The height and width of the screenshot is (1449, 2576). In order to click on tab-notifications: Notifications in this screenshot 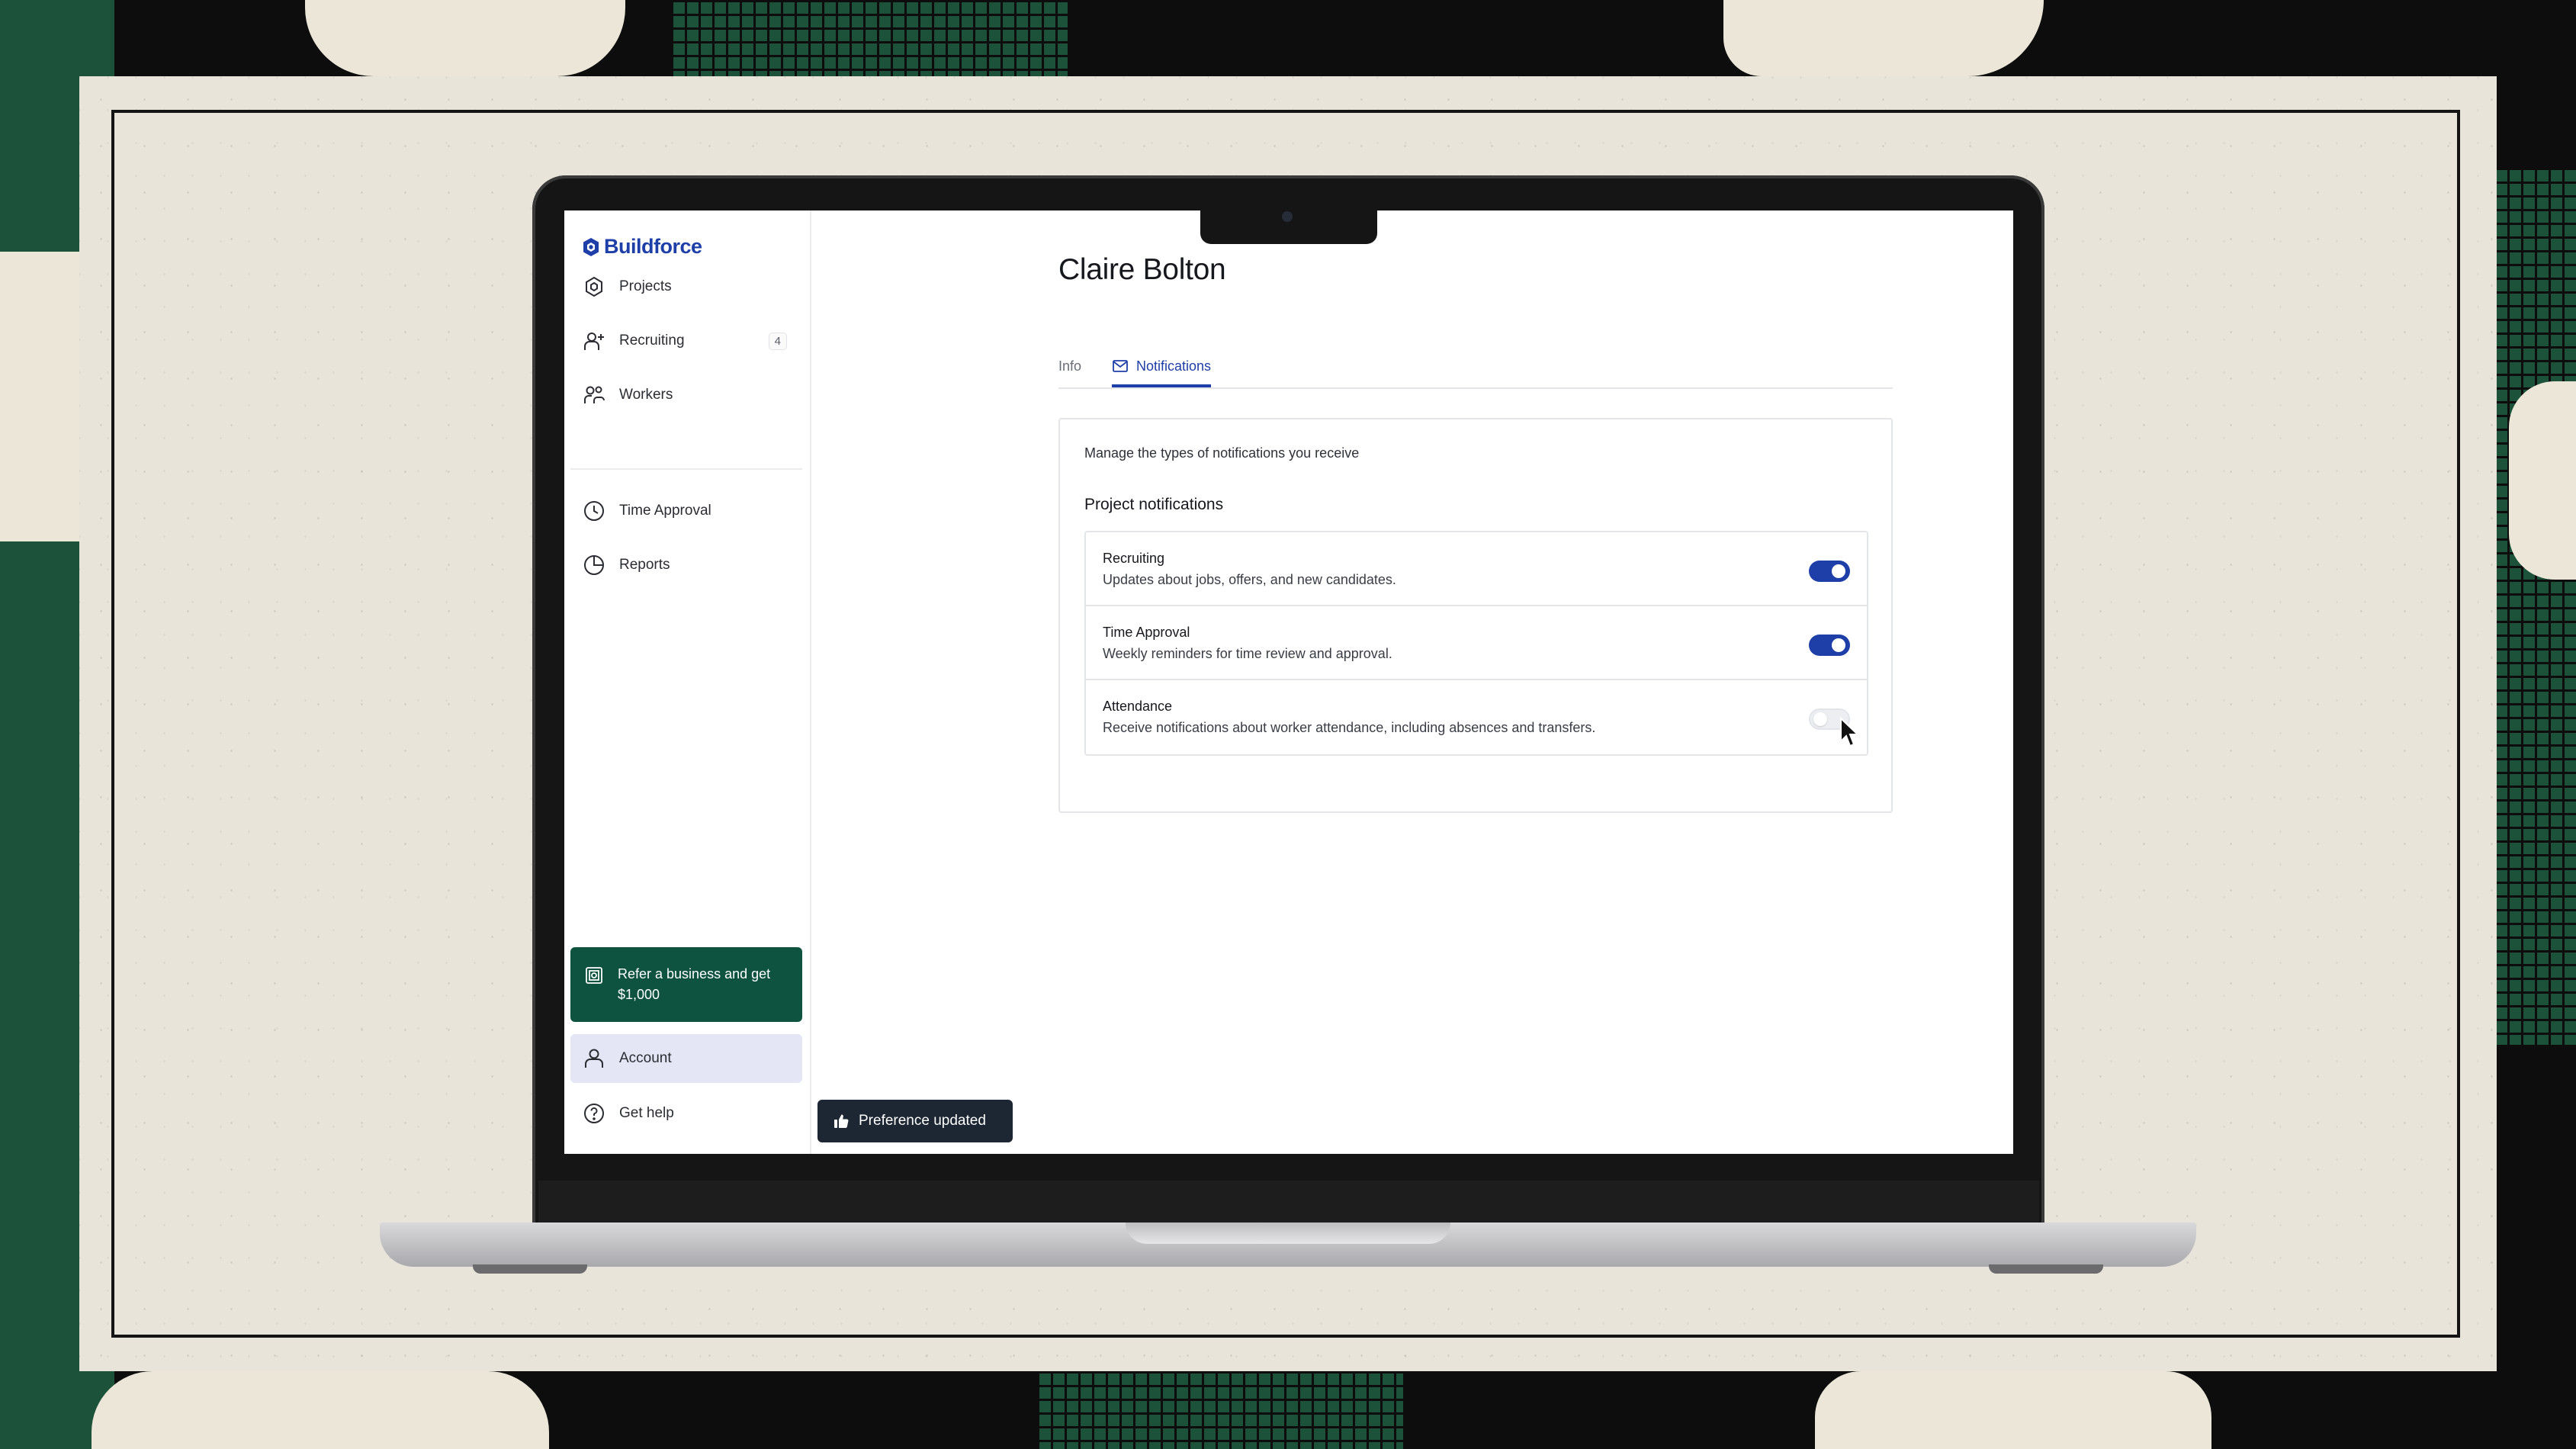, I will do `click(1162, 366)`.